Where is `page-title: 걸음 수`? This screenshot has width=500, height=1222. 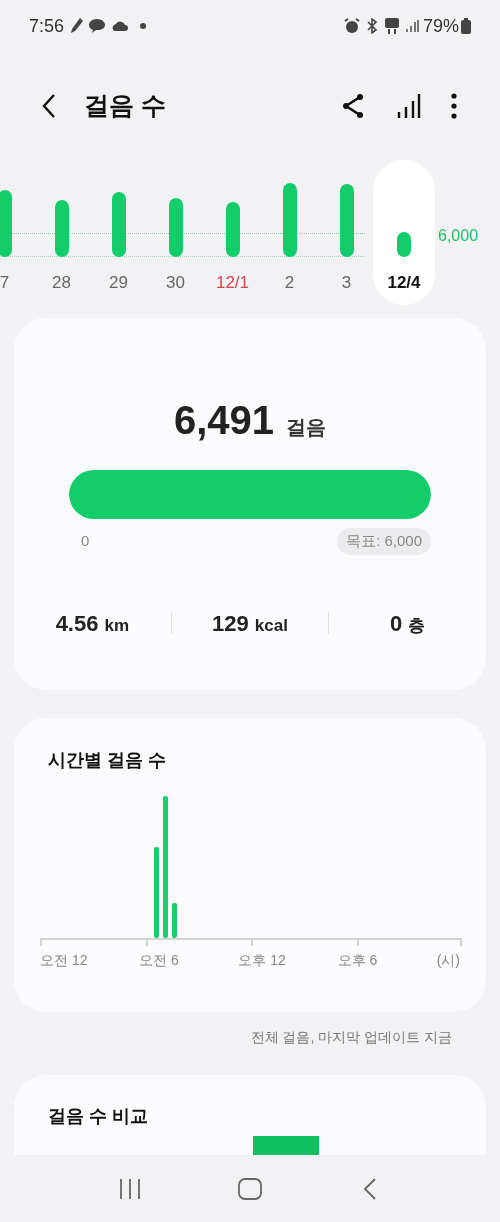 page-title: 걸음 수 is located at coordinates (125, 106).